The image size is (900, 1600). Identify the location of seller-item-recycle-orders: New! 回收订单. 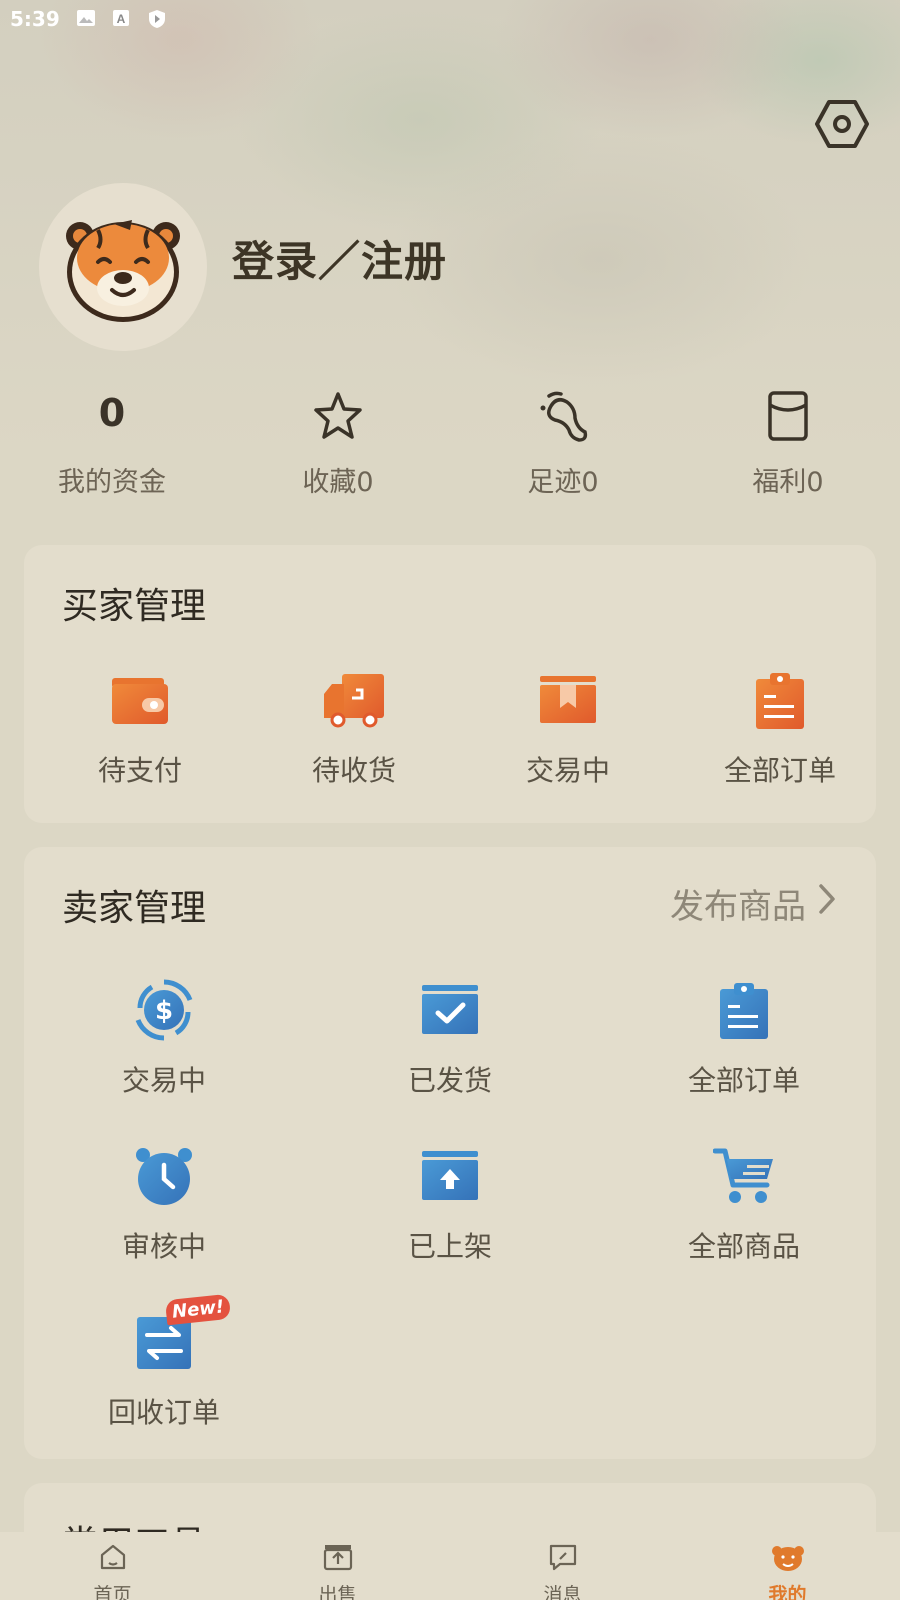
(164, 1362).